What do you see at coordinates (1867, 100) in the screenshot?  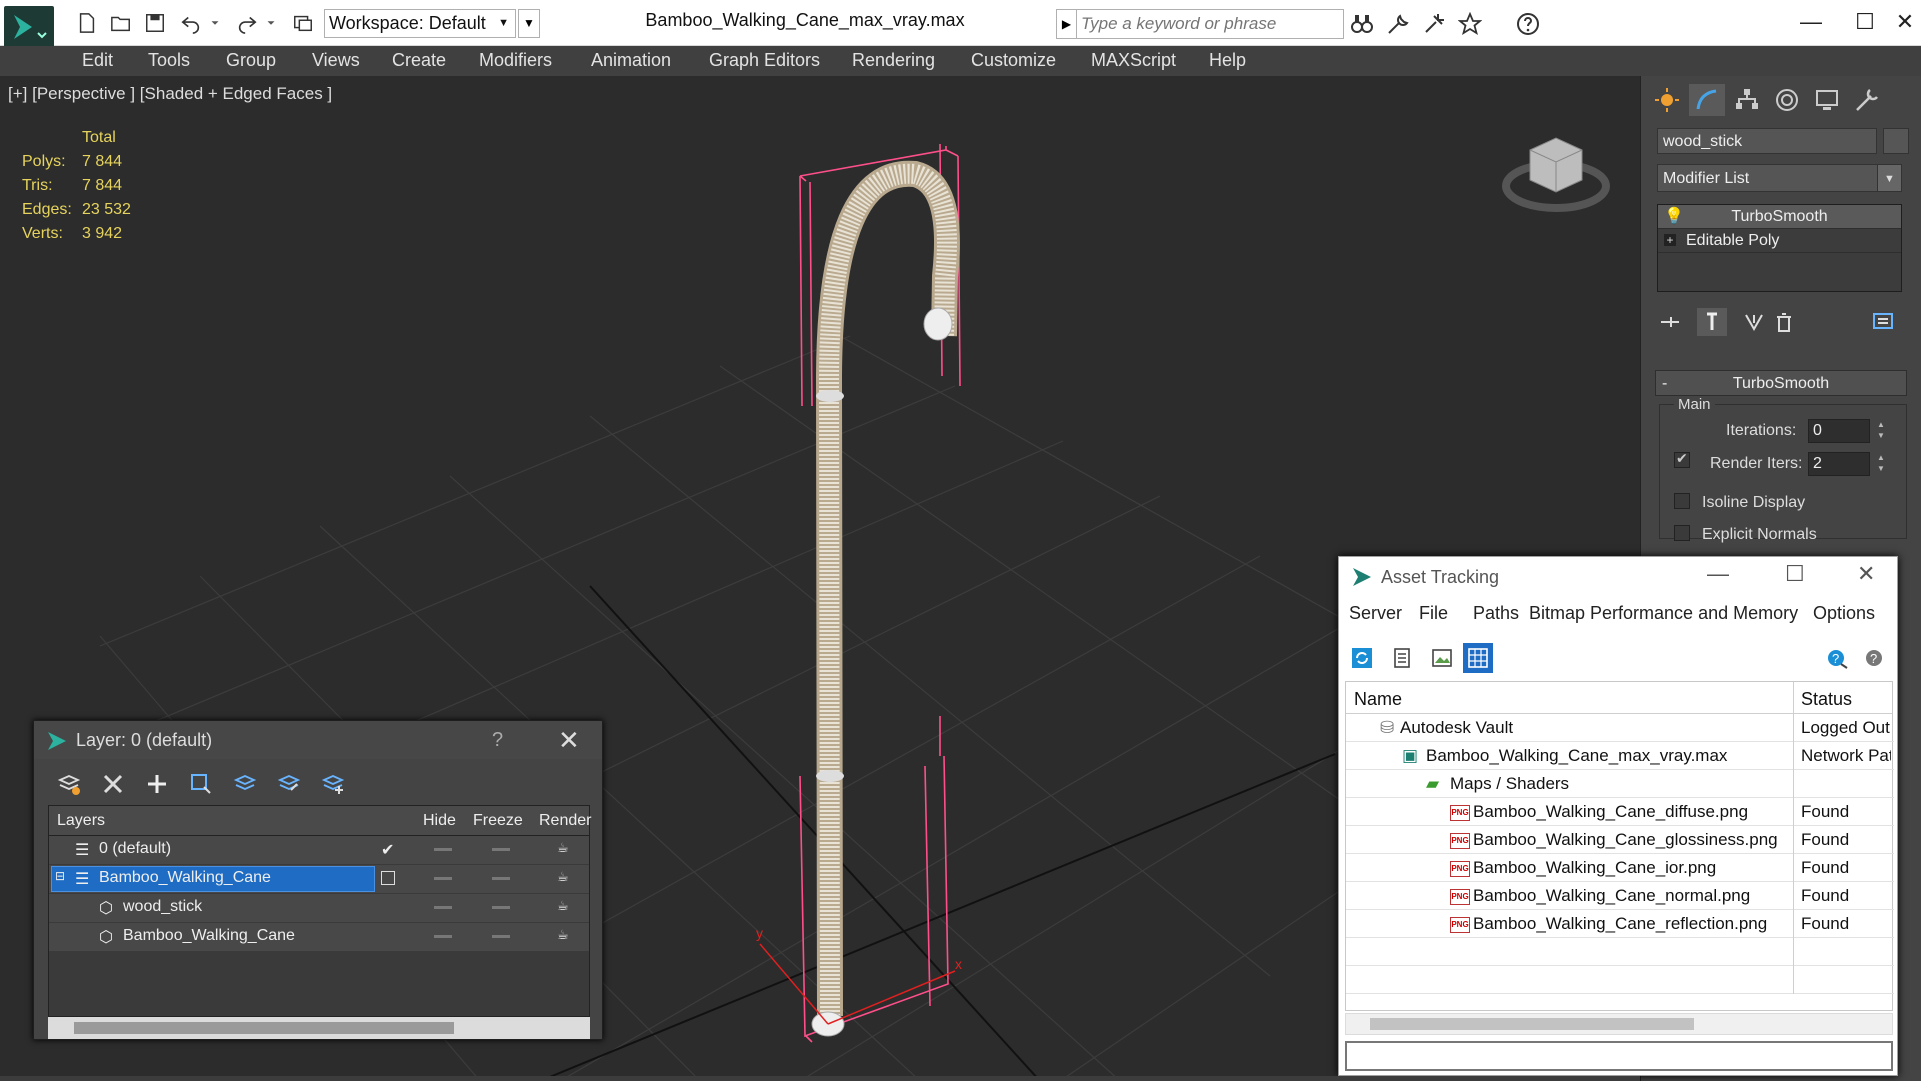 I see `utilities-tab-icon` at bounding box center [1867, 100].